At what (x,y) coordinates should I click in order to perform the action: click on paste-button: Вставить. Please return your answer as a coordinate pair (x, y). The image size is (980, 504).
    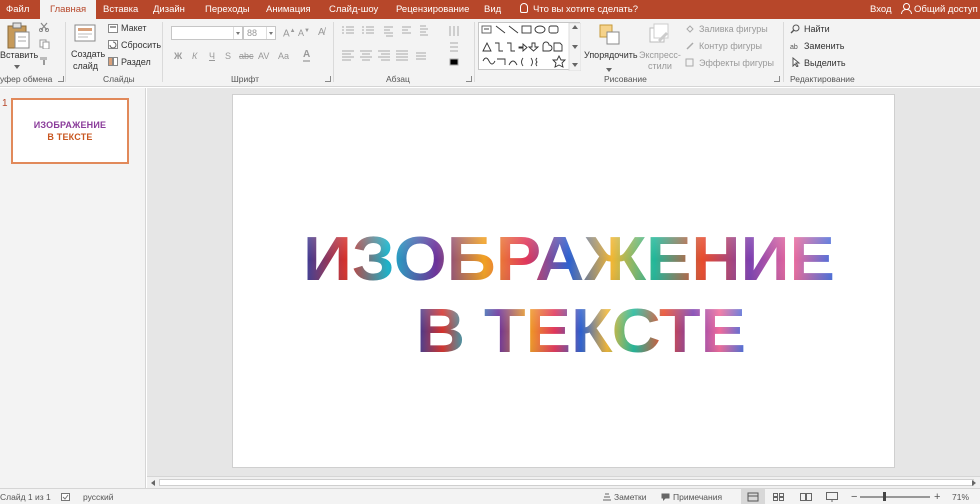
    Looking at the image, I should click on (19, 55).